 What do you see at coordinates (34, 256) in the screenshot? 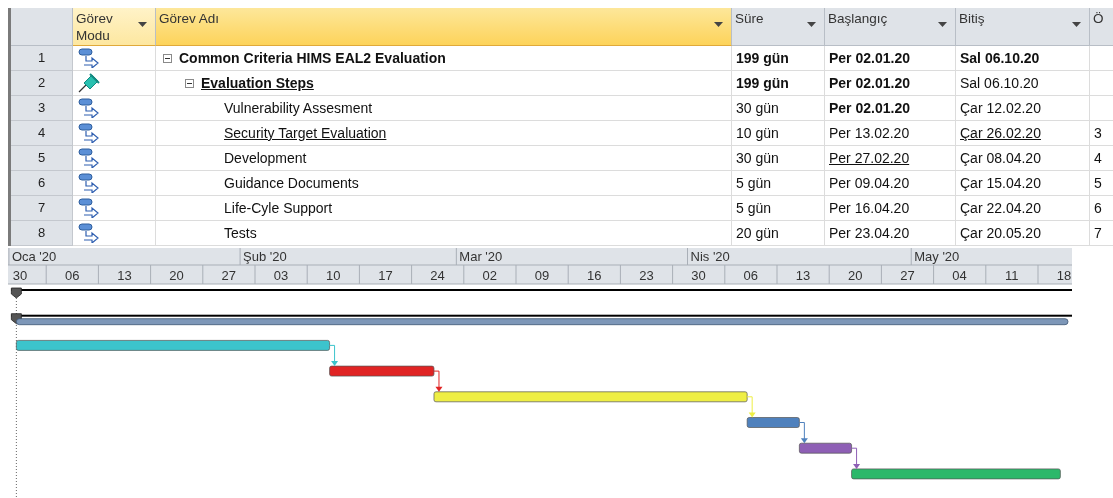
I see `month-label: Oca '20` at bounding box center [34, 256].